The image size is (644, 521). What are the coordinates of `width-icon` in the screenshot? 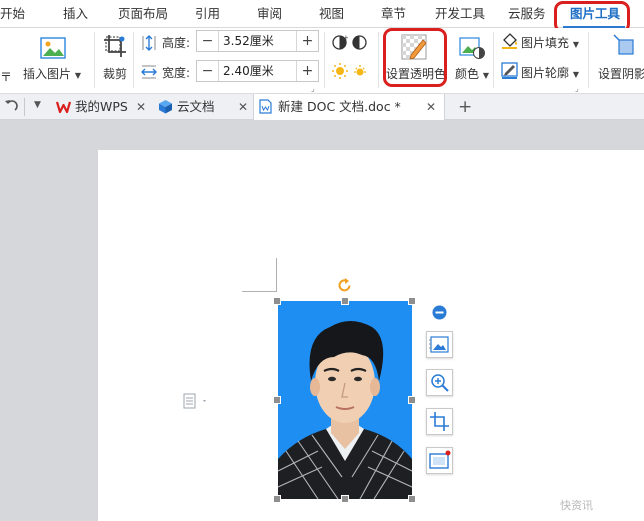 It's located at (149, 73).